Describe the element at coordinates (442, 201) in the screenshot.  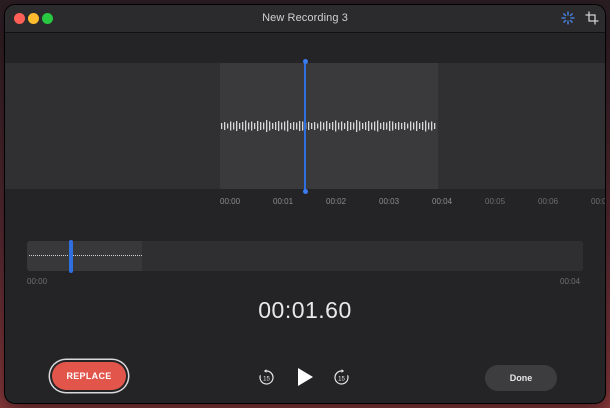
I see `timeline-tick-label: 00:04` at that location.